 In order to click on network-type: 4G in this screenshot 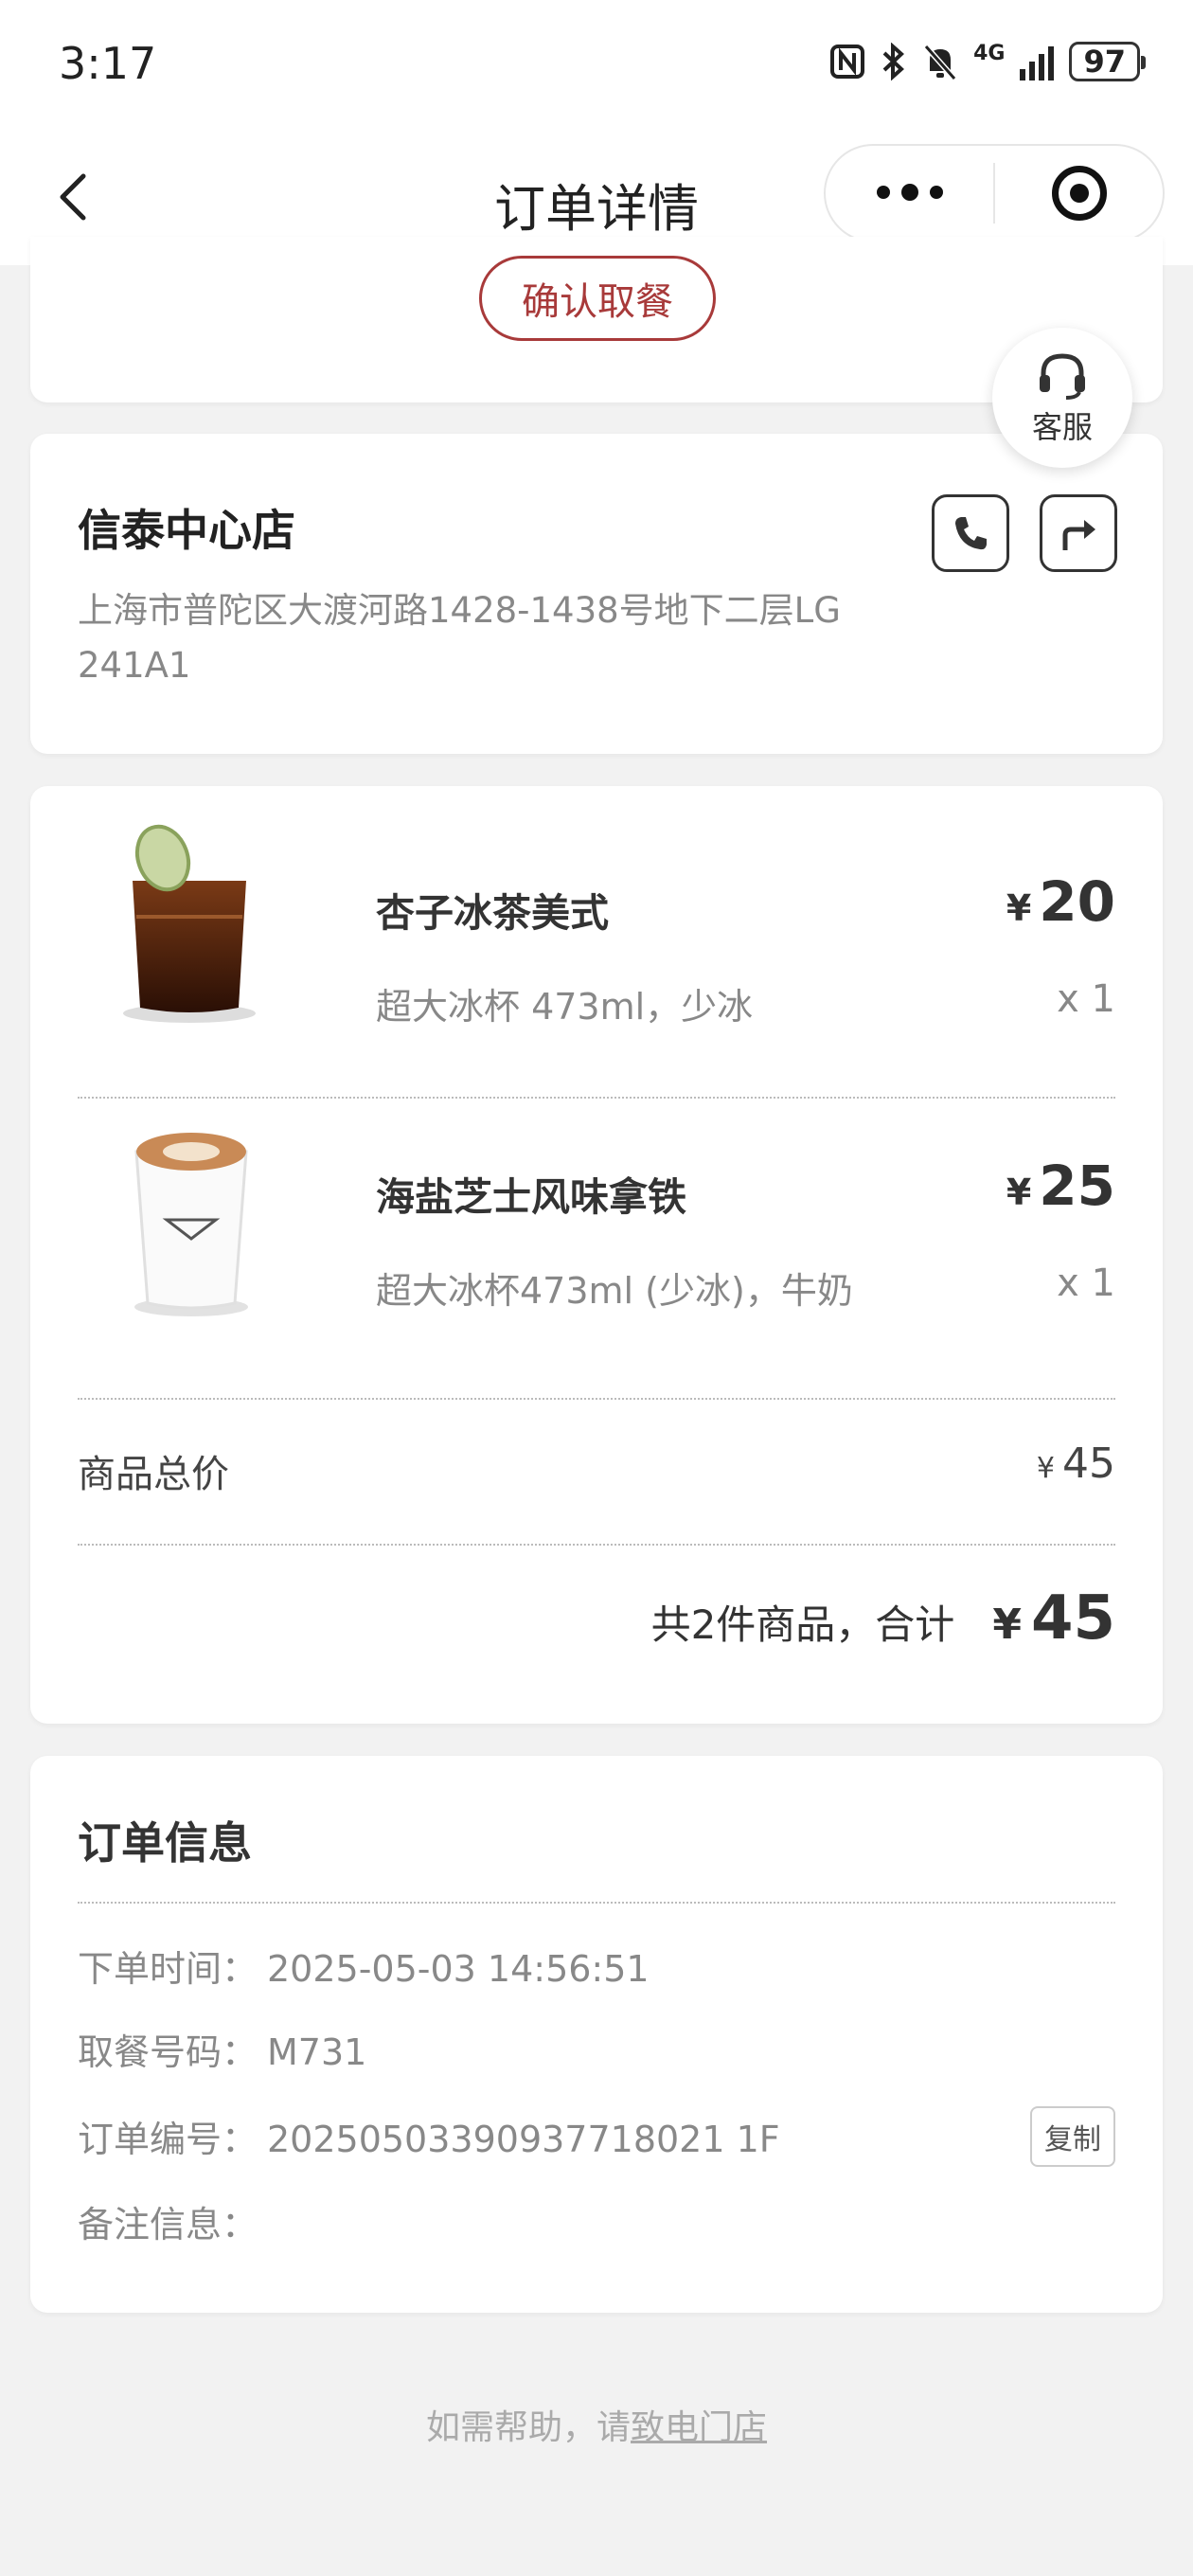, I will do `click(989, 53)`.